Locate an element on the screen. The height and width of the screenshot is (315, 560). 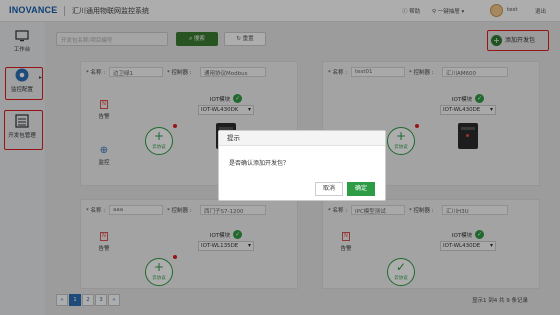
dialog-message: 是否确认添加开发包？ is located at coordinates (259, 163).